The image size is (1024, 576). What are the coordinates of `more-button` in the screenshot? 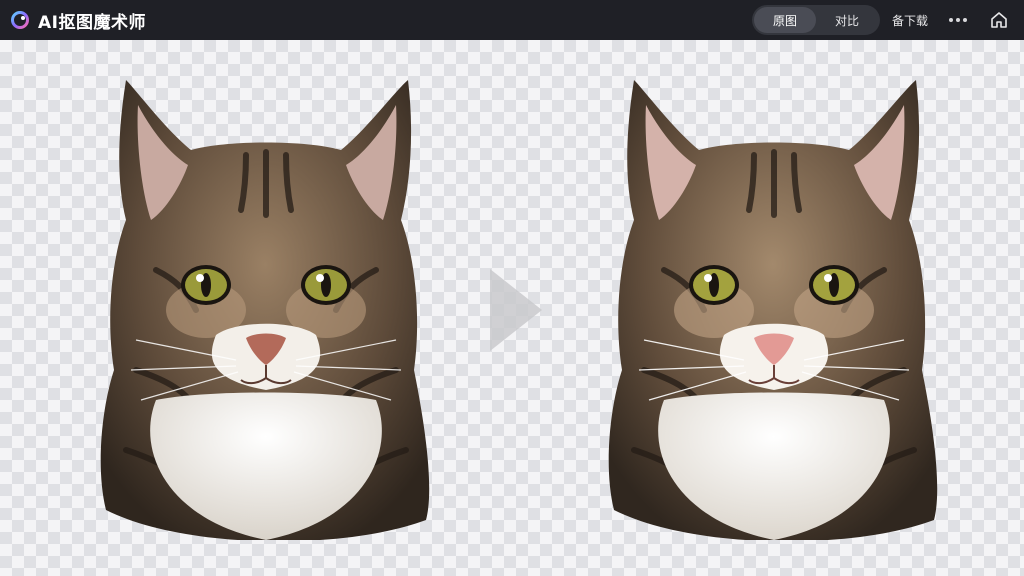 It's located at (958, 20).